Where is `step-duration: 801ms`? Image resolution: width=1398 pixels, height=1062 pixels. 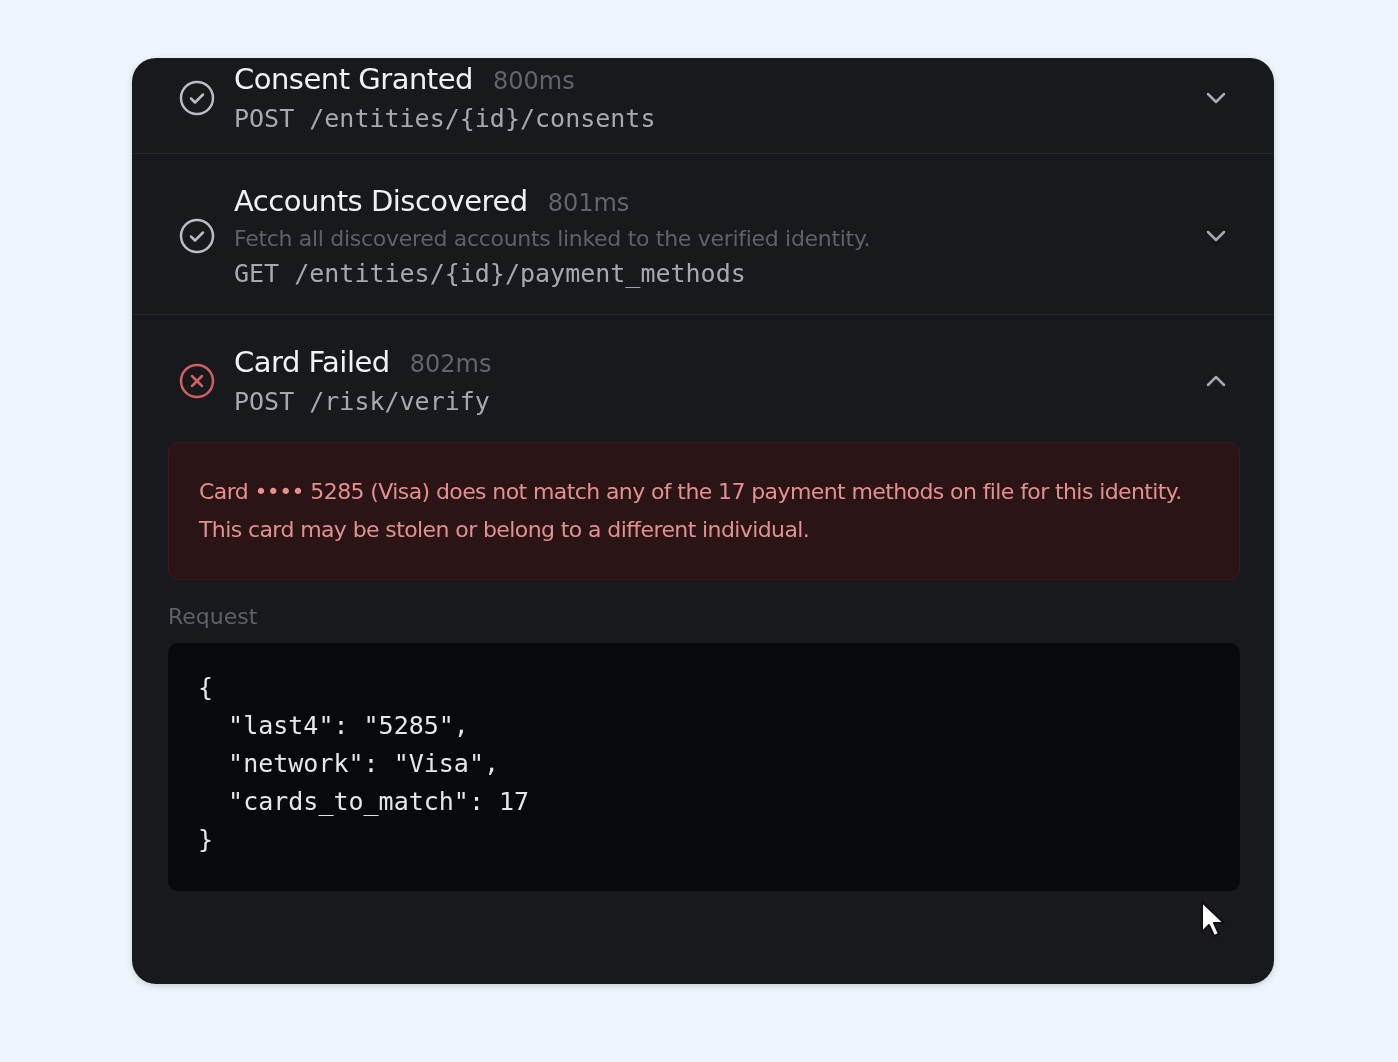
step-duration: 801ms is located at coordinates (588, 203).